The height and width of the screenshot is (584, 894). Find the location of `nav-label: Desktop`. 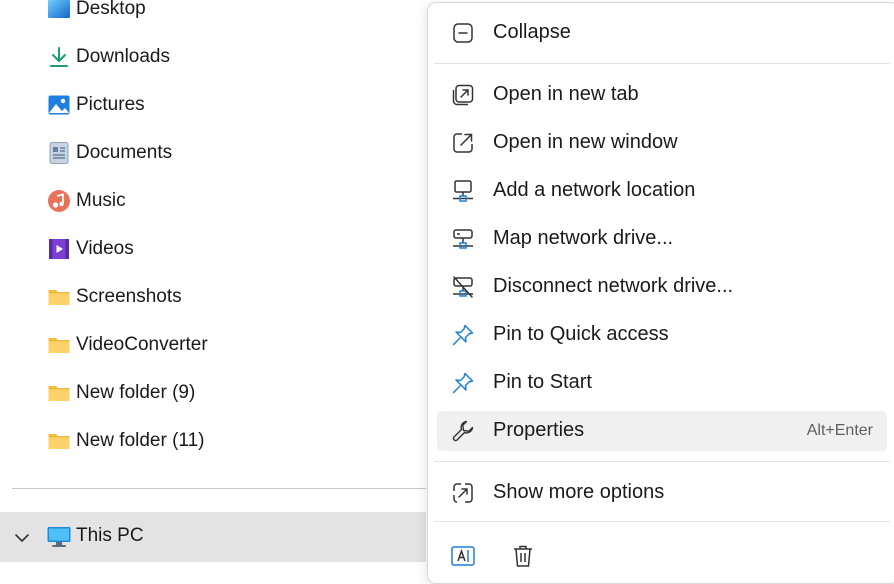

nav-label: Desktop is located at coordinates (111, 9).